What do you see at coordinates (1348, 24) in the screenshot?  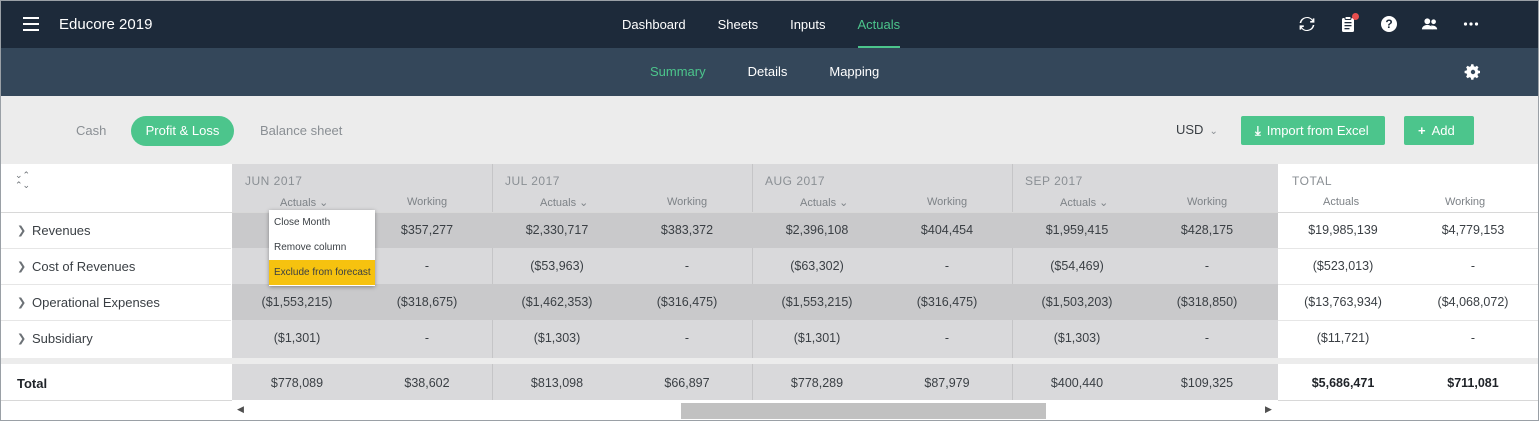 I see `clipboard-icon` at bounding box center [1348, 24].